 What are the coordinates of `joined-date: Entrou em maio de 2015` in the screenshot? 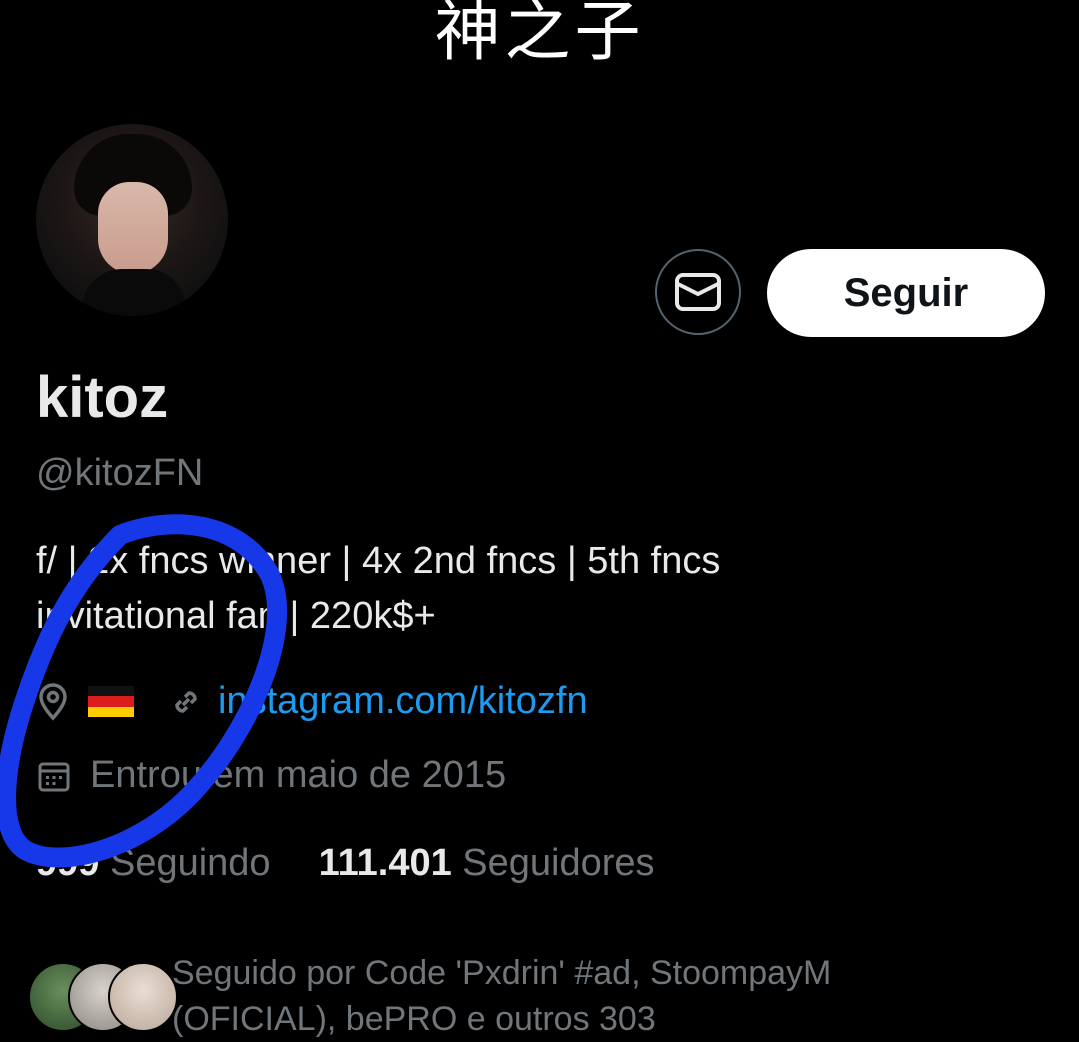 It's located at (298, 775).